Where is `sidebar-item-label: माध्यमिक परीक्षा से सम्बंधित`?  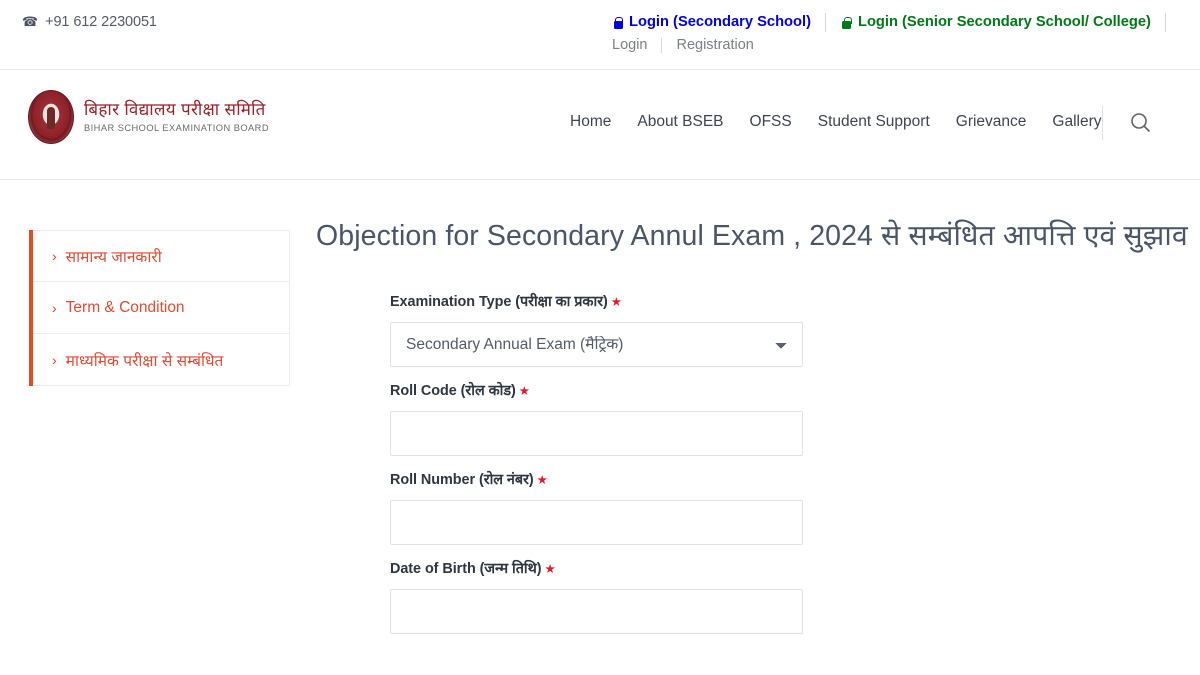
sidebar-item-label: माध्यमिक परीक्षा से सम्बंधित is located at coordinates (144, 361).